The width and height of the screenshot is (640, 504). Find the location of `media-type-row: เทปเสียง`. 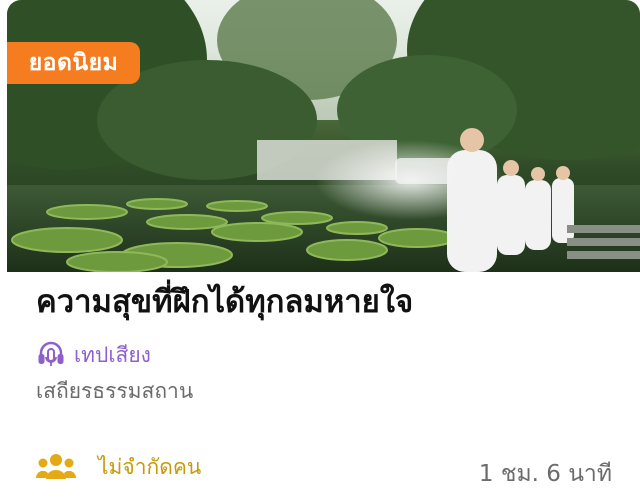

media-type-row: เทปเสียง is located at coordinates (93, 355).